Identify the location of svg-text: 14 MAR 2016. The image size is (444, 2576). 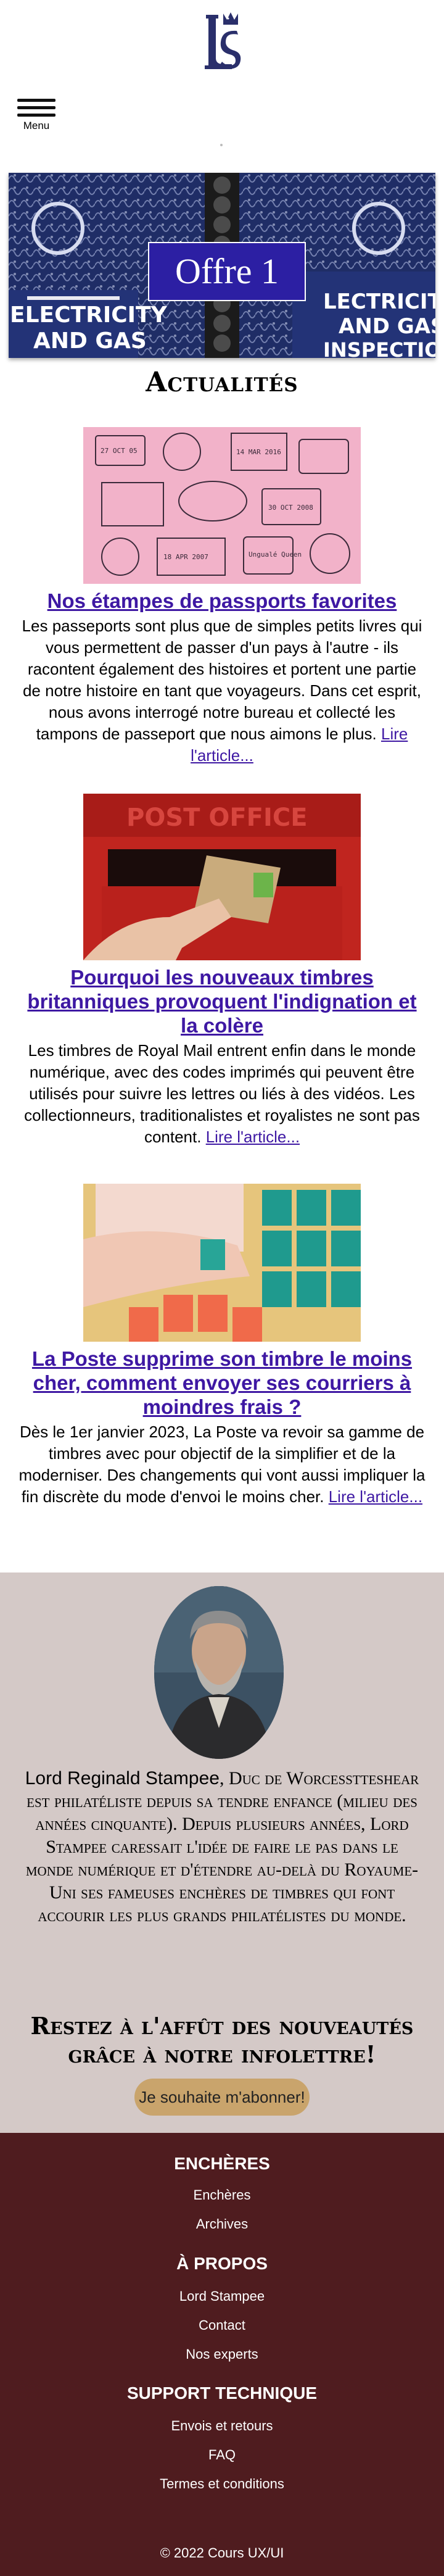
(259, 452).